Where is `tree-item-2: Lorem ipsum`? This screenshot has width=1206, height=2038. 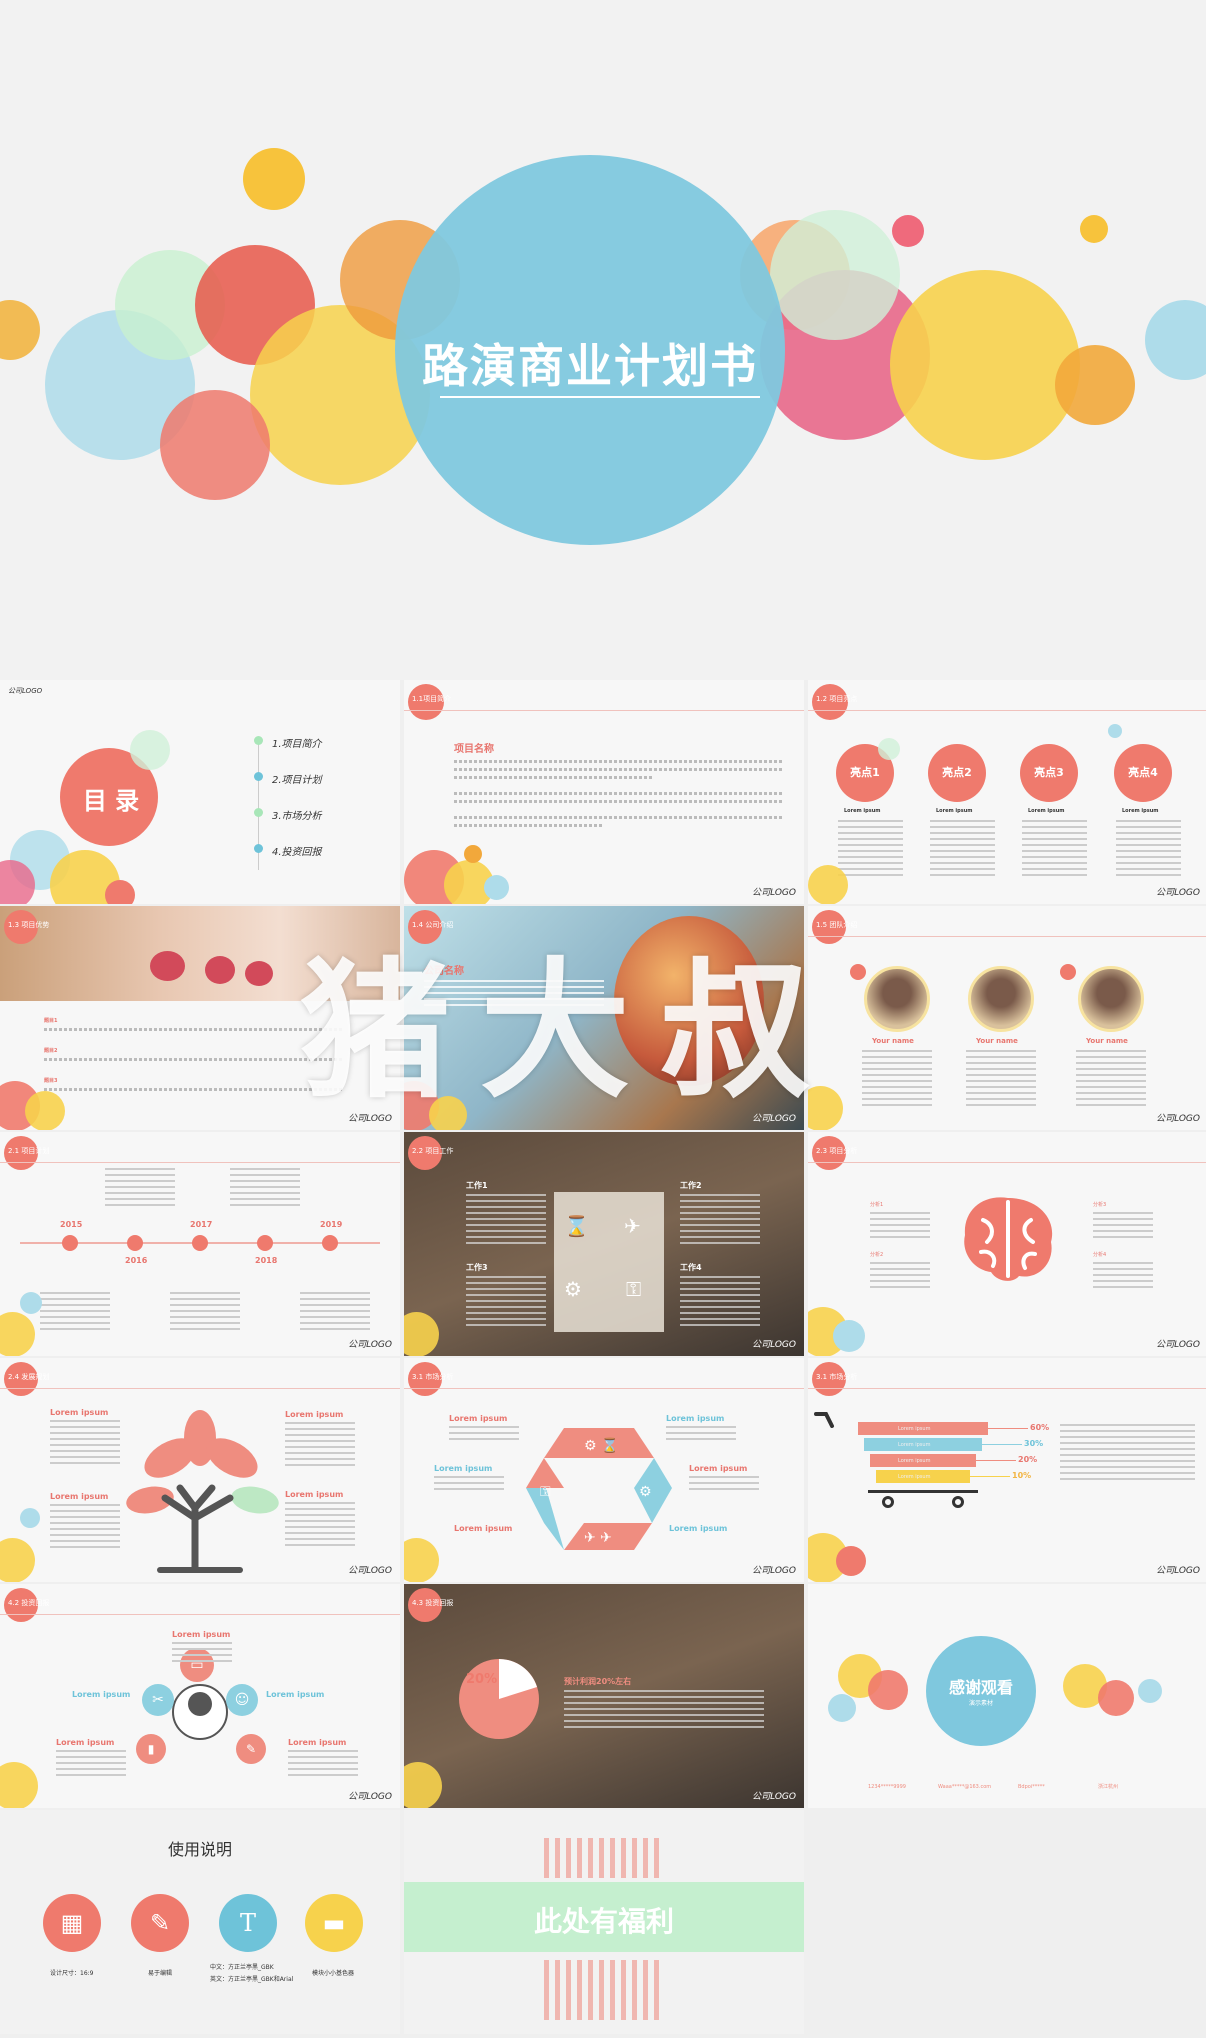
tree-item-2: Lorem ipsum is located at coordinates (314, 1414).